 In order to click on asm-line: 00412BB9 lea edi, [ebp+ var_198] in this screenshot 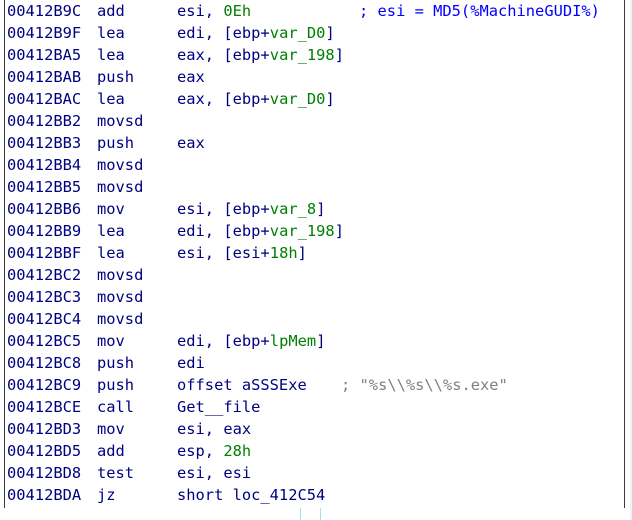, I will do `click(314, 231)`.